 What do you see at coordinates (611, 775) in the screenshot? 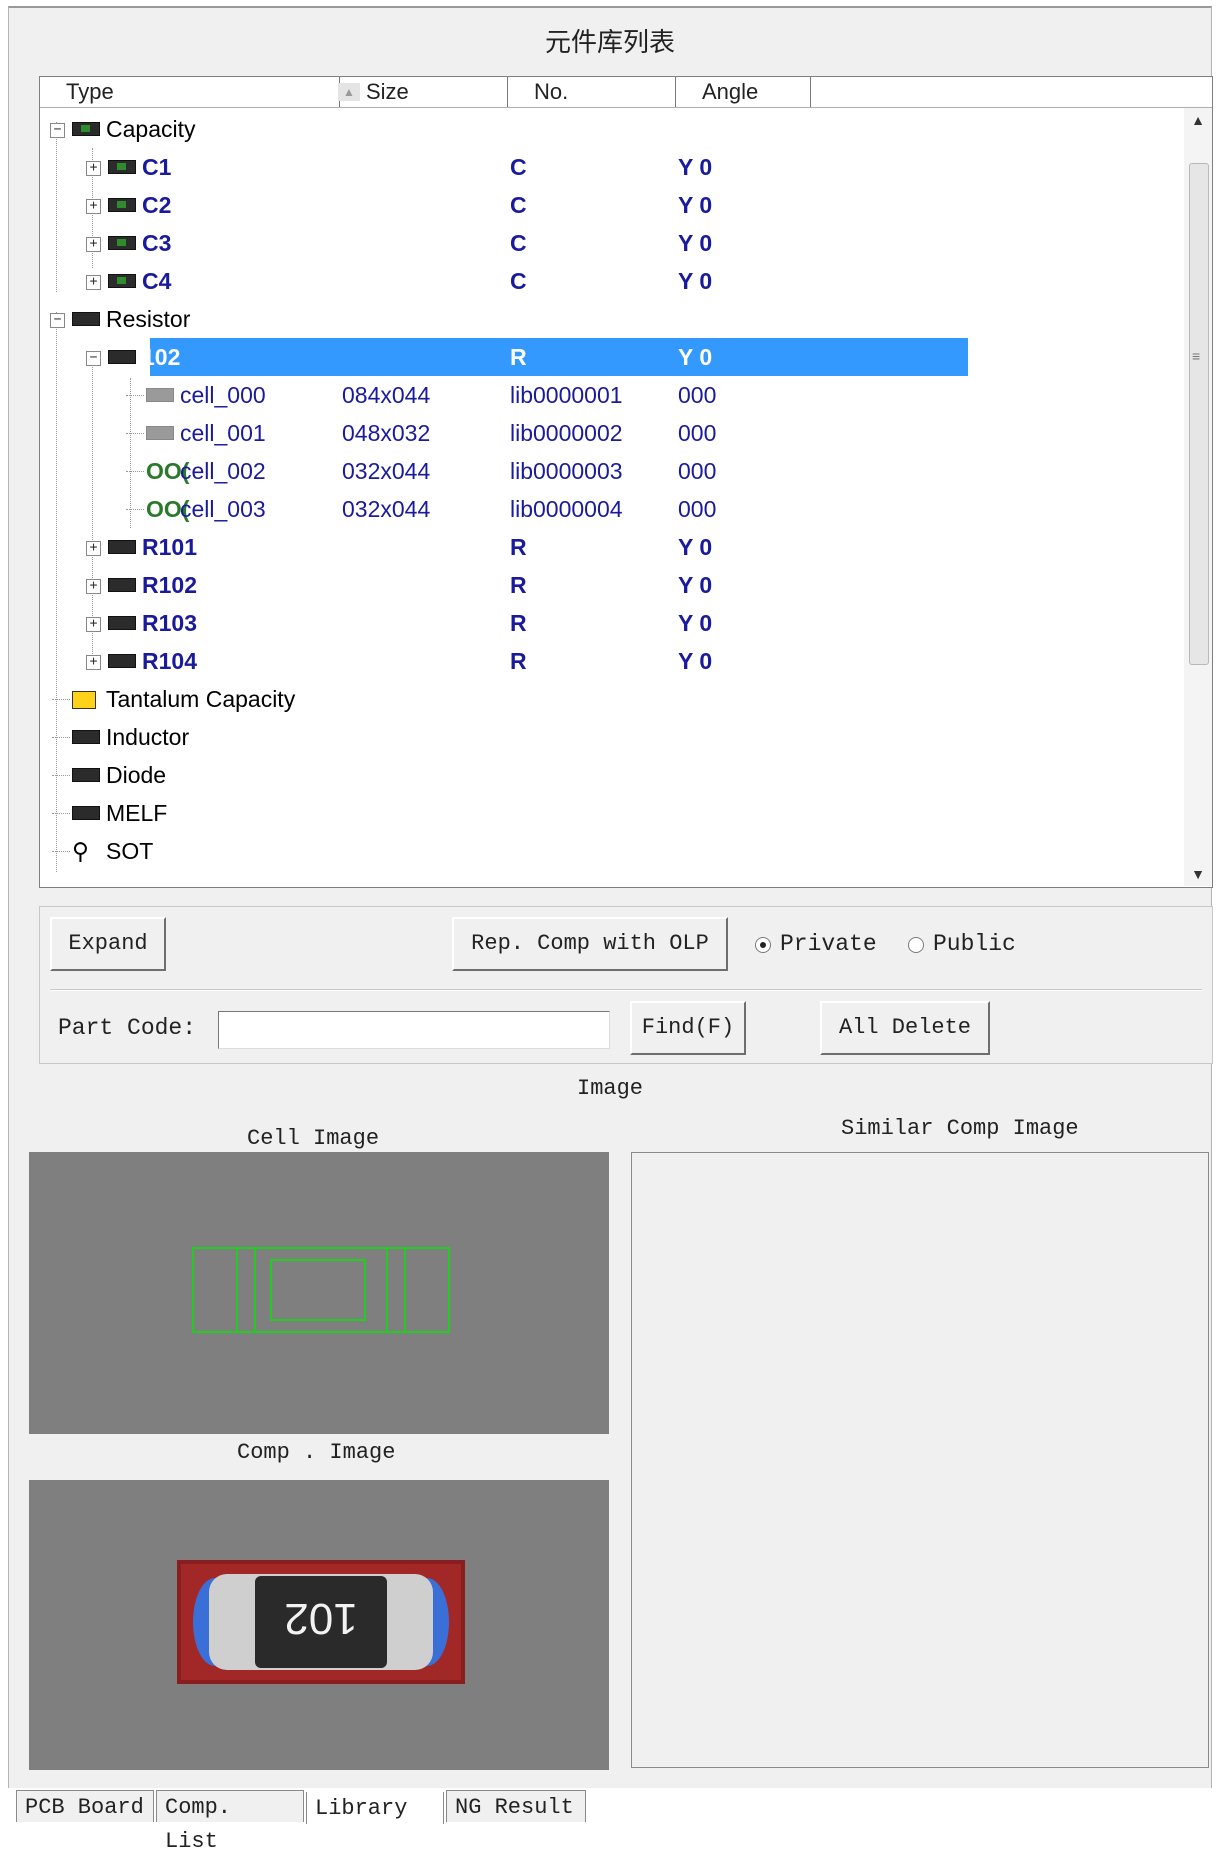
I see `tree-category: Diode` at bounding box center [611, 775].